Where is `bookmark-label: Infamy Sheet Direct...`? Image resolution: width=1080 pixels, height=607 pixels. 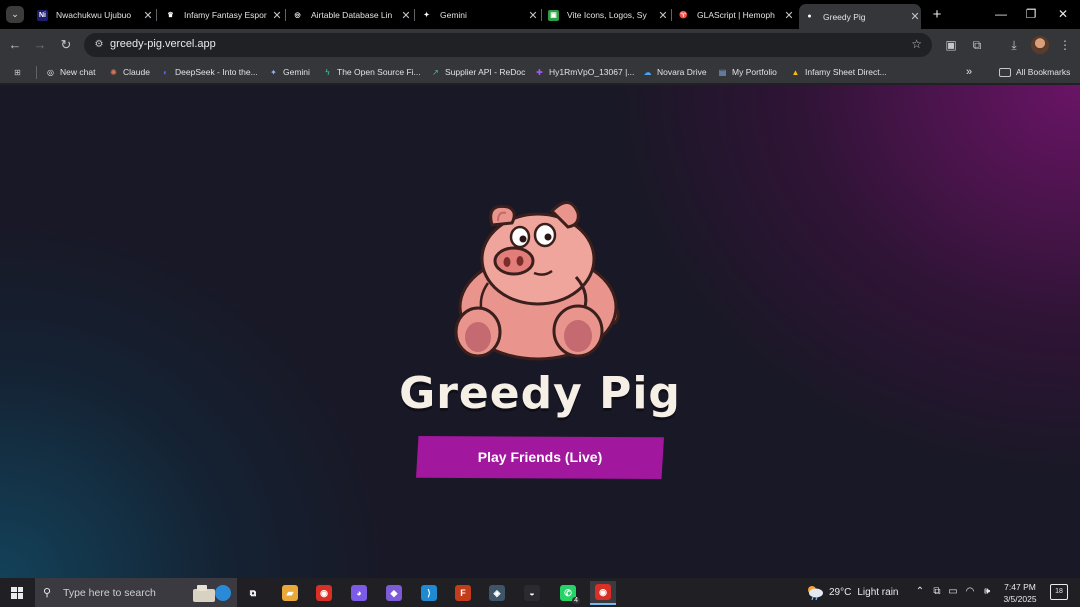
bookmark-label: Infamy Sheet Direct... is located at coordinates (846, 72).